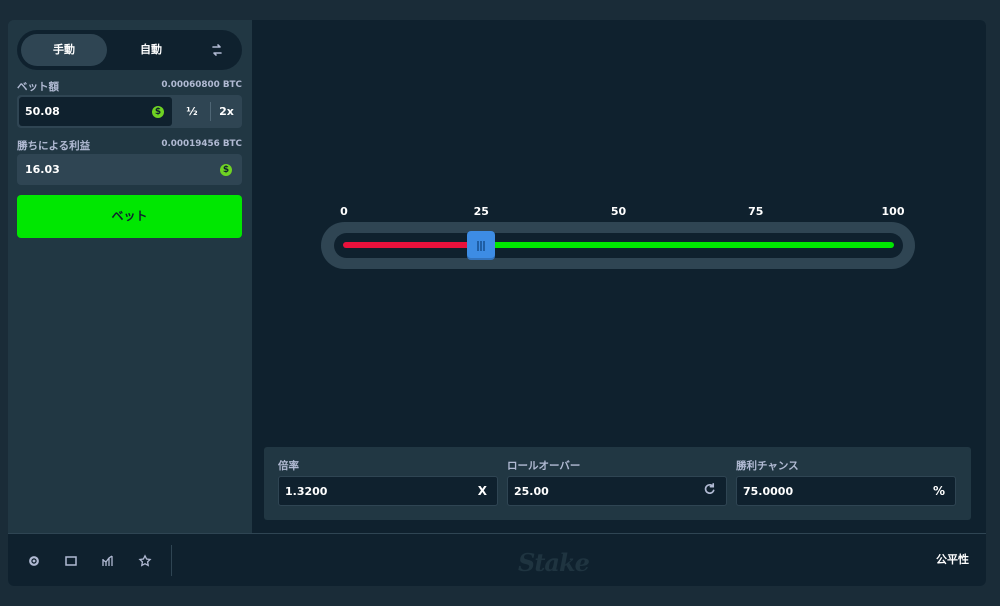 This screenshot has width=1000, height=606. What do you see at coordinates (938, 491) in the screenshot?
I see `percent-icon: %` at bounding box center [938, 491].